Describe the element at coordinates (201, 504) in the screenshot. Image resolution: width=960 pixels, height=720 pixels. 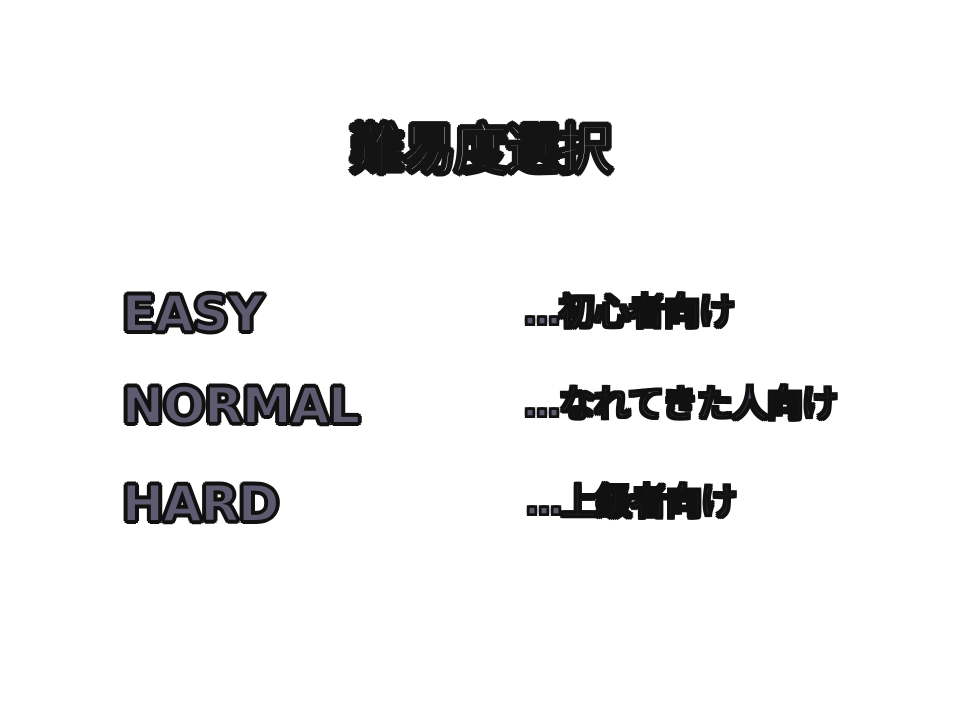
I see `difficulty-label-hard: HARD` at that location.